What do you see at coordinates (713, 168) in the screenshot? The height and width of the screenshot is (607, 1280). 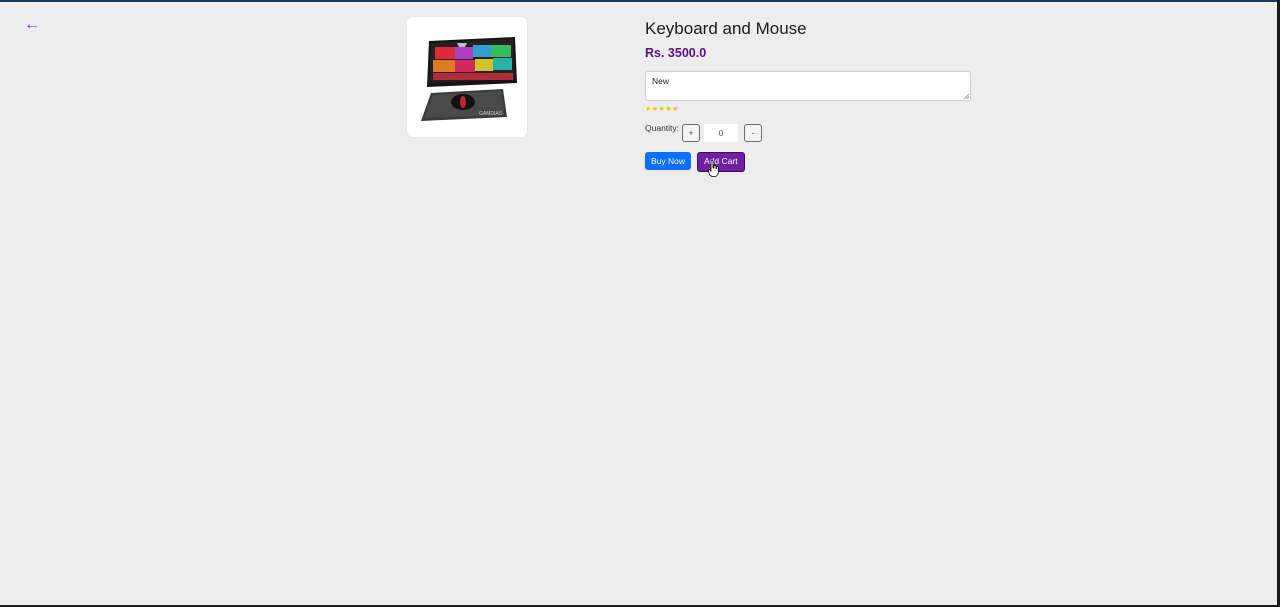 I see `hand-cursor-icon` at bounding box center [713, 168].